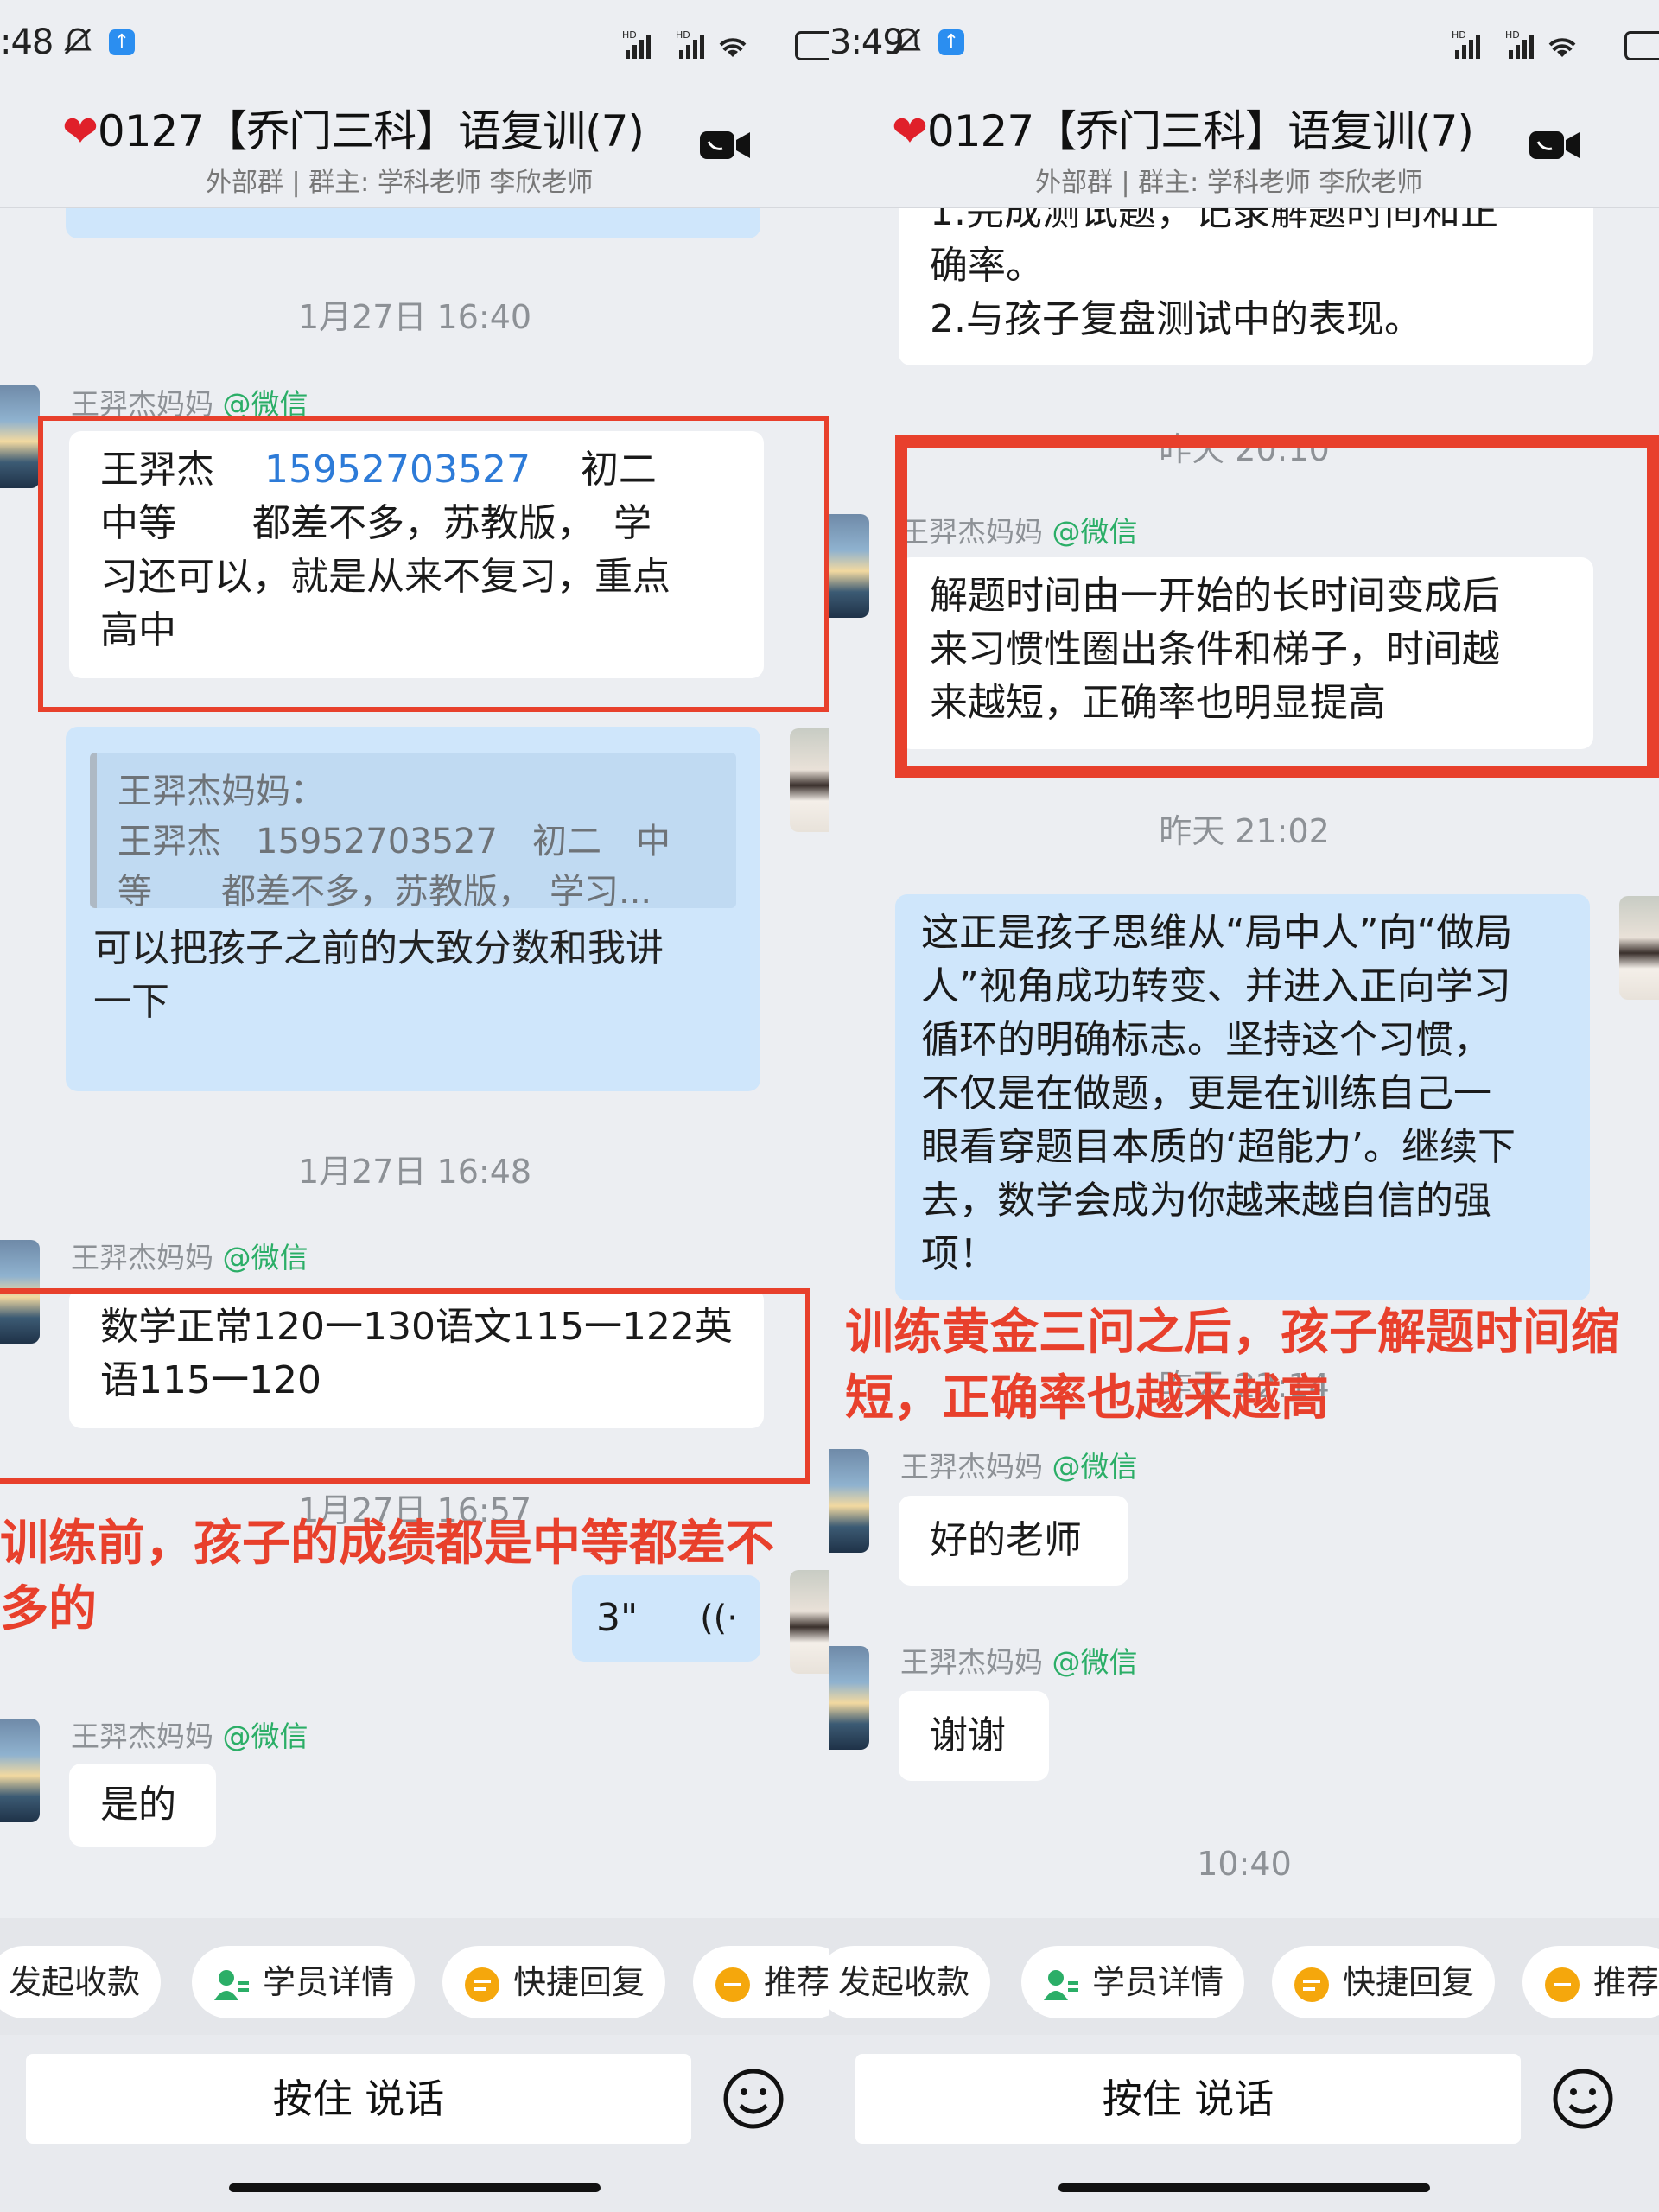 Image resolution: width=1659 pixels, height=2212 pixels. I want to click on status-bar: 3:49 ↑ HD HD, so click(1244, 47).